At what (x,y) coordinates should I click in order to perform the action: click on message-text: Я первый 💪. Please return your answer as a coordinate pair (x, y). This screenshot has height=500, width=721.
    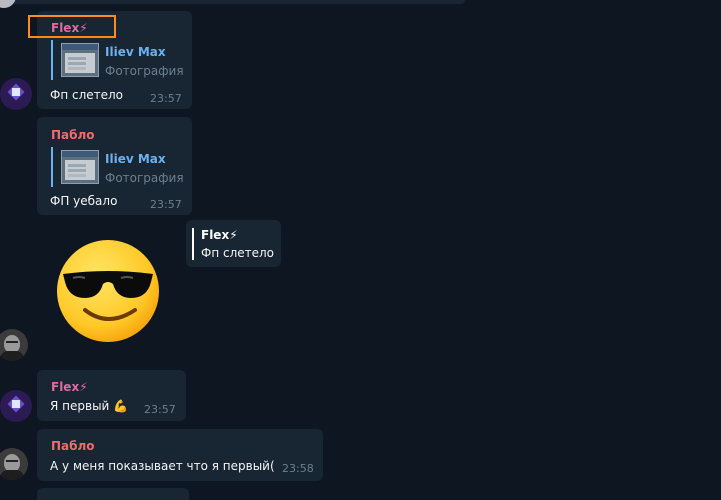
    Looking at the image, I should click on (89, 406).